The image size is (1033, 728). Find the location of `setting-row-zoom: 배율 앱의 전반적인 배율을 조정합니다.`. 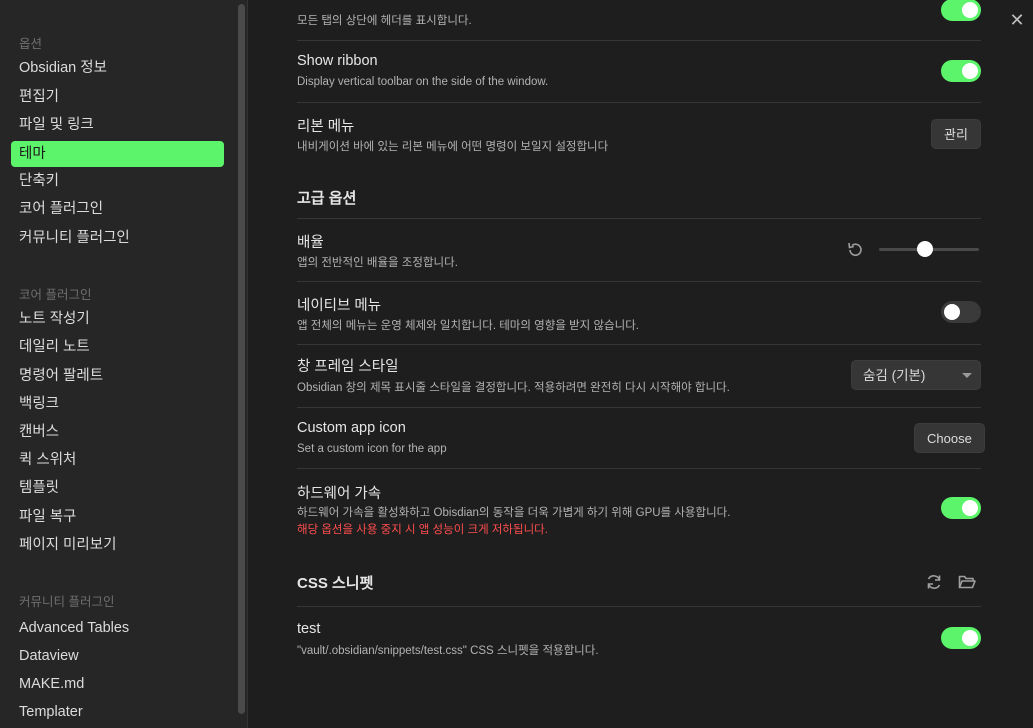

setting-row-zoom: 배율 앱의 전반적인 배율을 조정합니다. is located at coordinates (639, 250).